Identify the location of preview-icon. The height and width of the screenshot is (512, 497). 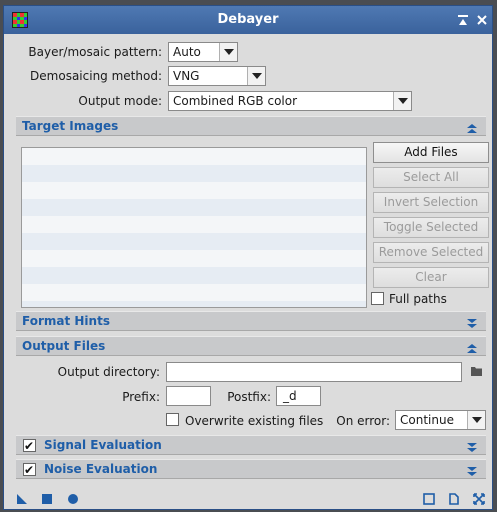
(429, 499).